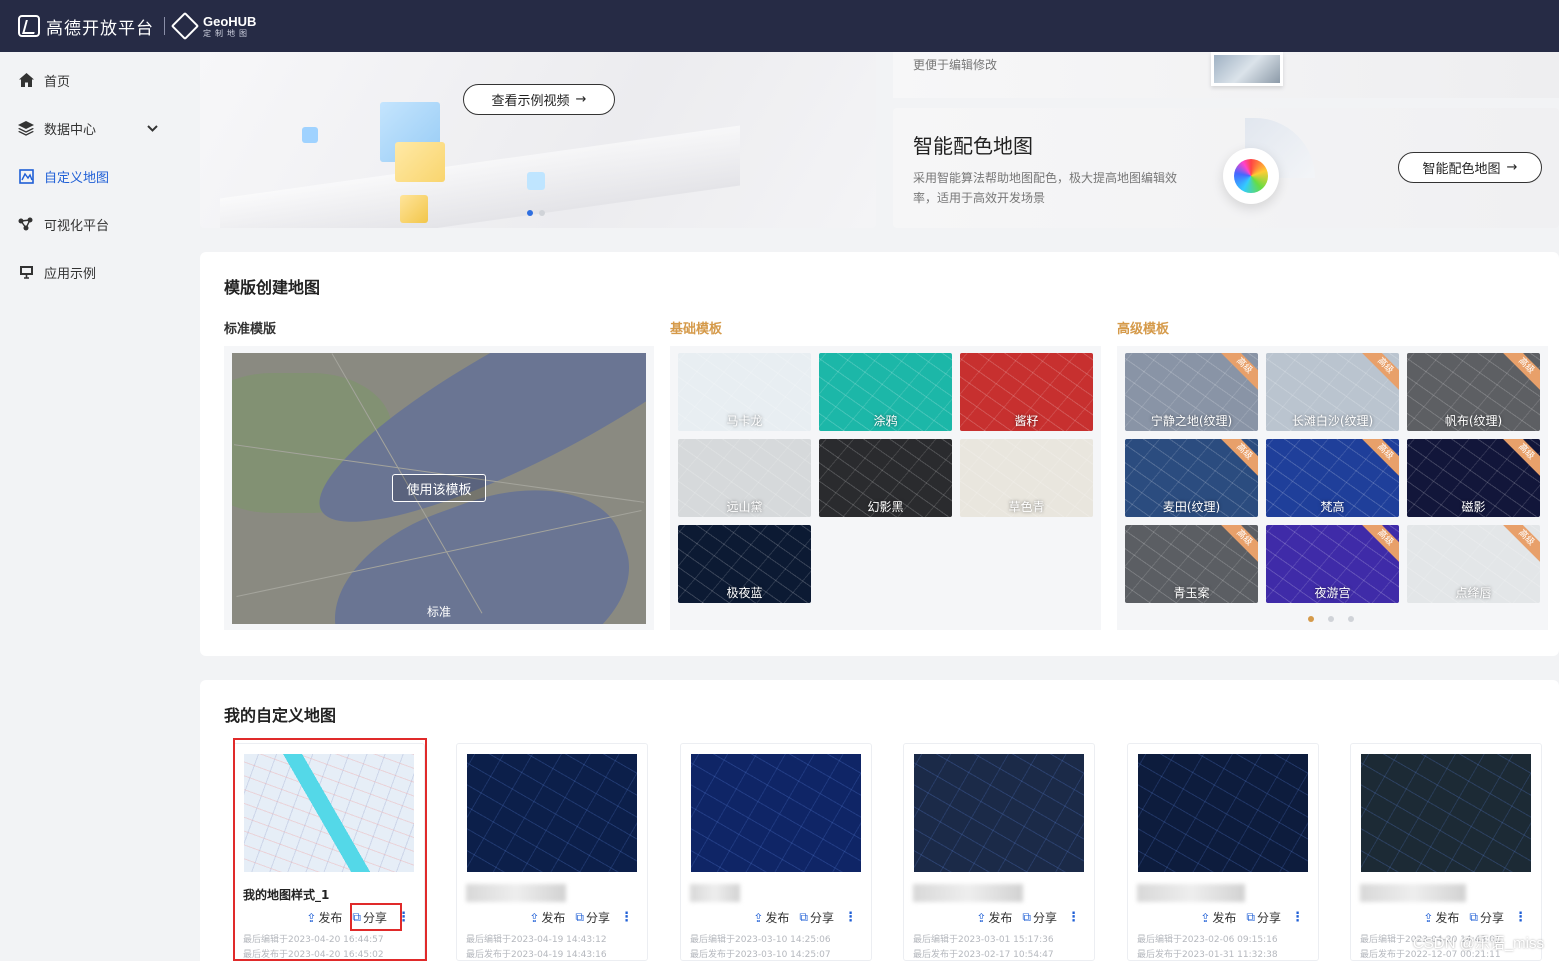 The image size is (1559, 961). I want to click on layers-icon, so click(26, 128).